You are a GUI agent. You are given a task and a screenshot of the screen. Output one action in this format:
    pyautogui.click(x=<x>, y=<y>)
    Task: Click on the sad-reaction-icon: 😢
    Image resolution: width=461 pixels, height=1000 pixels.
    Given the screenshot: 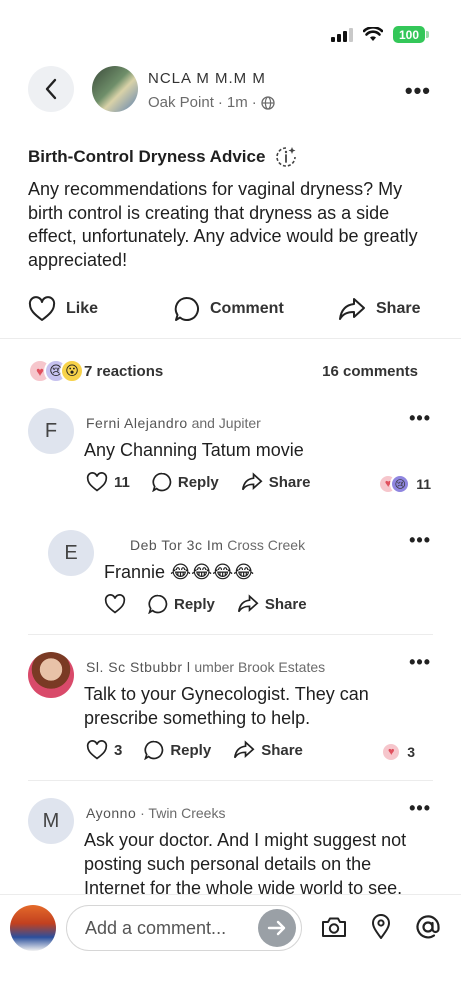 What is the action you would take?
    pyautogui.click(x=400, y=484)
    